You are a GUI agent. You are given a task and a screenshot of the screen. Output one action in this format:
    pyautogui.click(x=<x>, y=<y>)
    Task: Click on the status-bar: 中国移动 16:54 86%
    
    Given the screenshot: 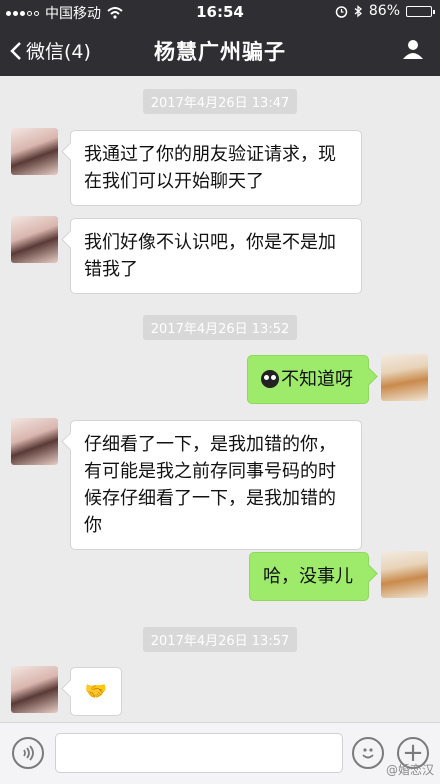 What is the action you would take?
    pyautogui.click(x=220, y=12)
    